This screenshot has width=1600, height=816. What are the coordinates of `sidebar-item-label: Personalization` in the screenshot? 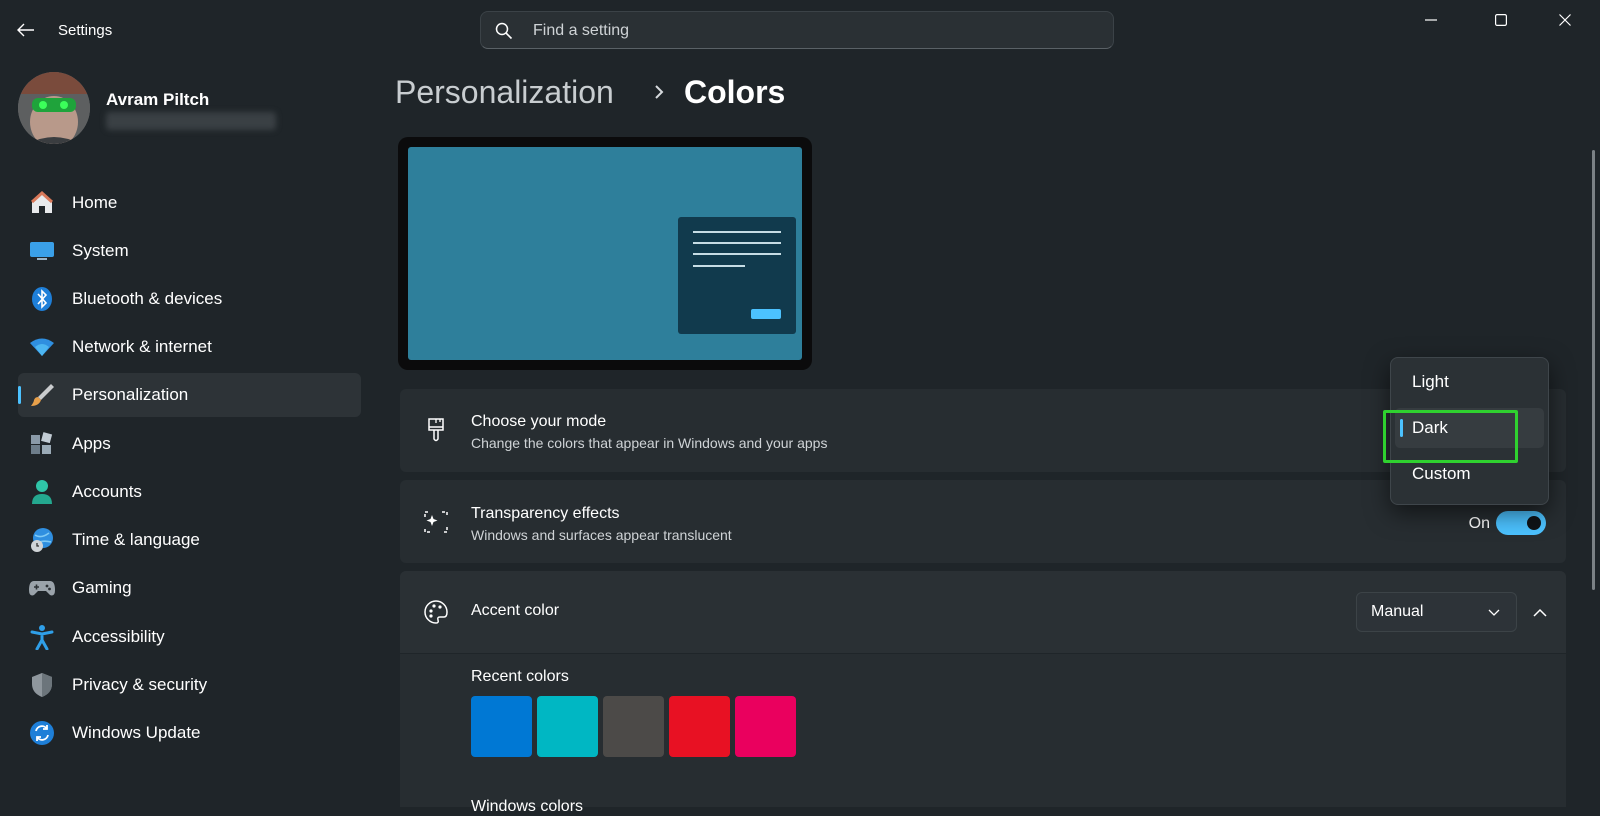 It's located at (130, 394).